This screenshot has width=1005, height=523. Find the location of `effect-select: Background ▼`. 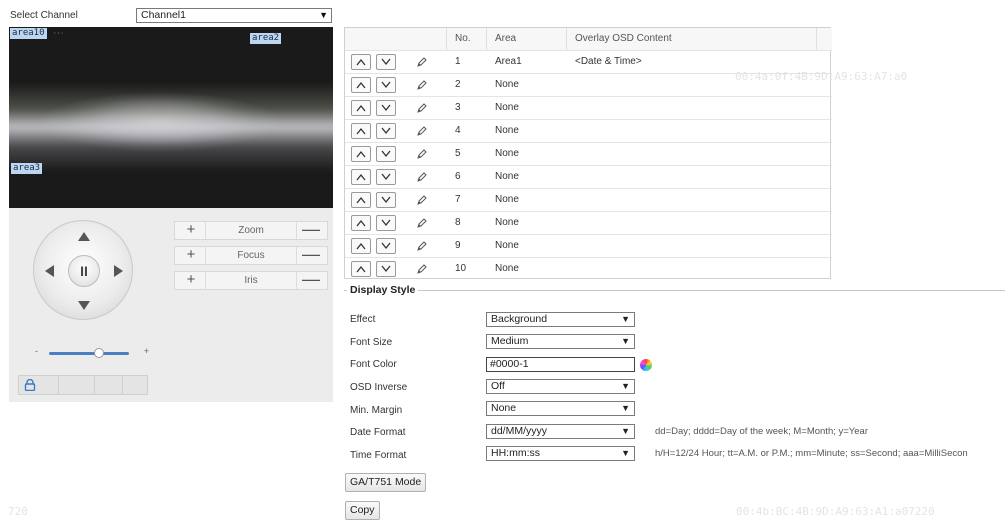

effect-select: Background ▼ is located at coordinates (560, 319).